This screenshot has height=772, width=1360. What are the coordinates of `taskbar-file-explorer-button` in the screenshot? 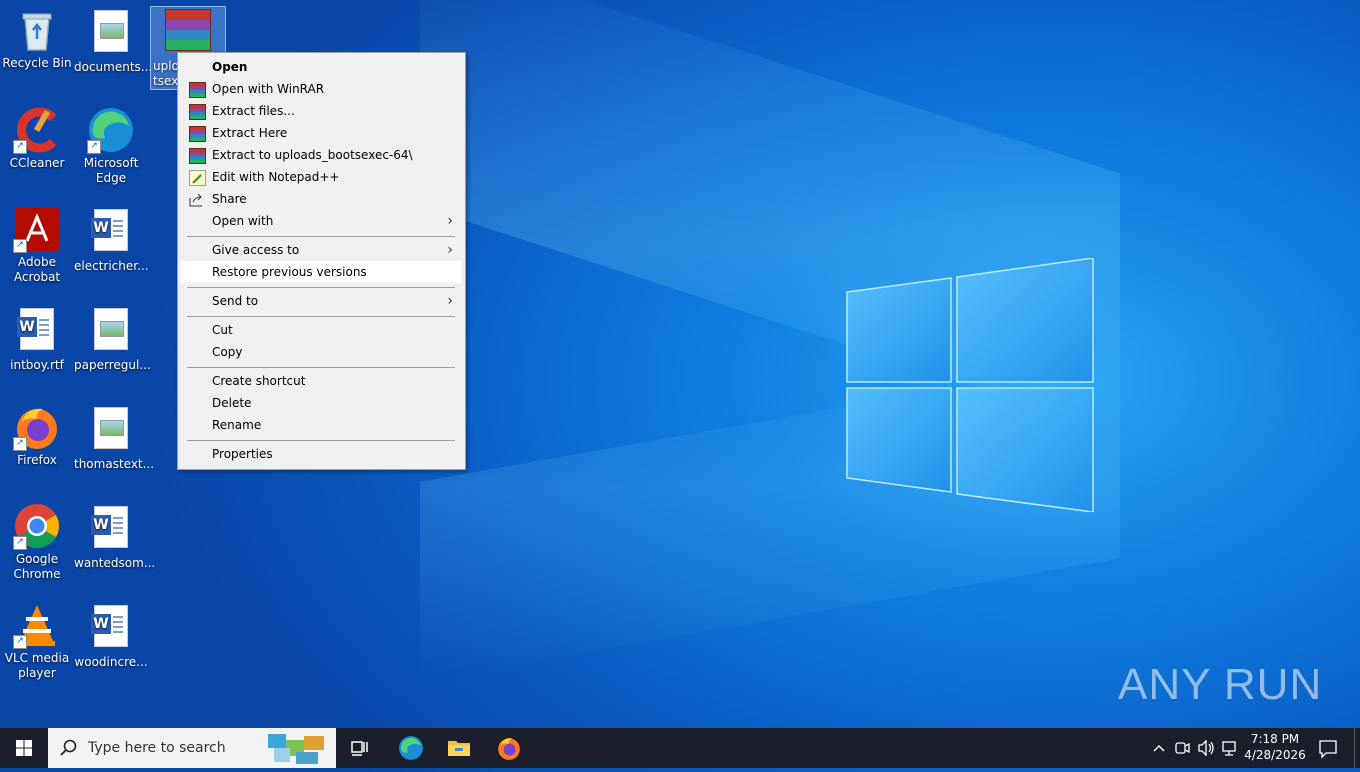 It's located at (459, 748).